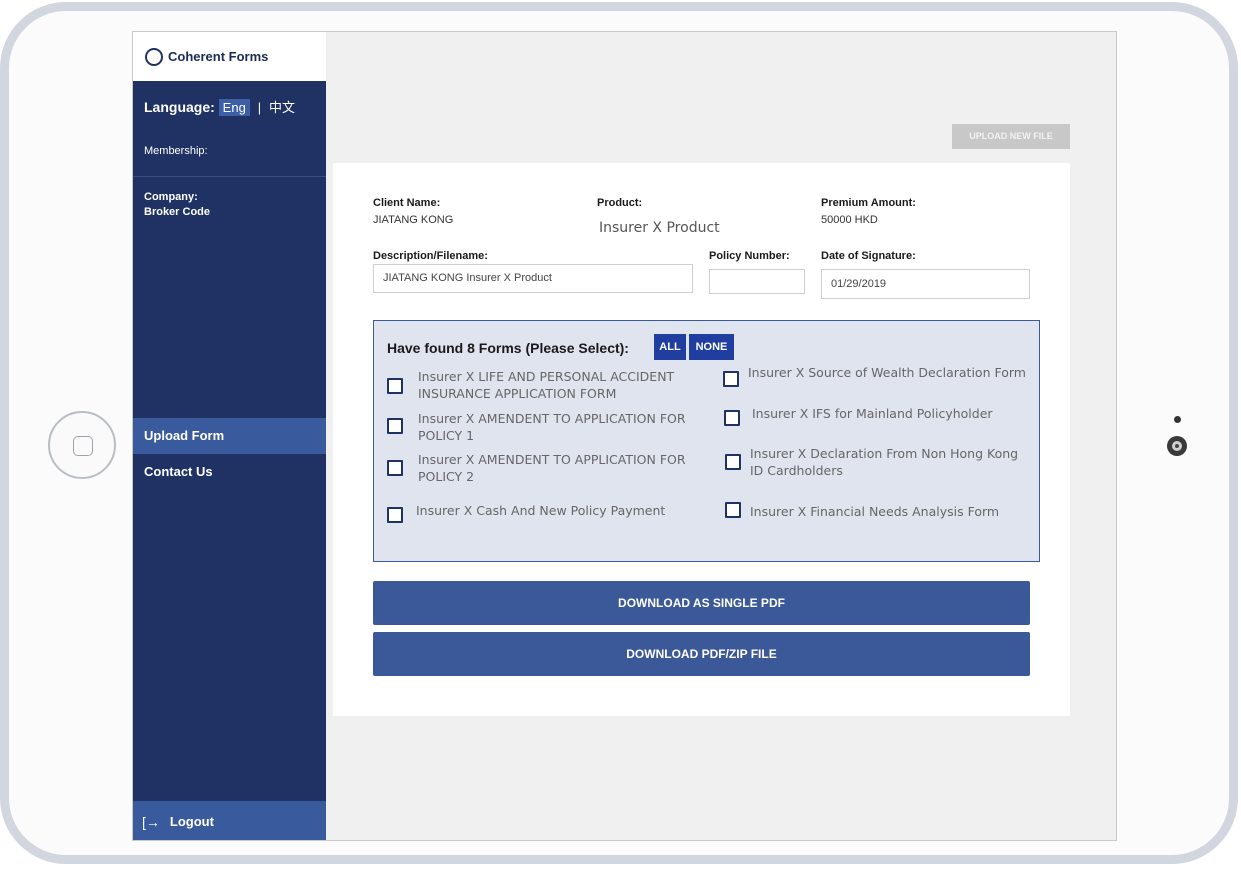 The height and width of the screenshot is (870, 1241). I want to click on logout-label: Logout, so click(191, 821).